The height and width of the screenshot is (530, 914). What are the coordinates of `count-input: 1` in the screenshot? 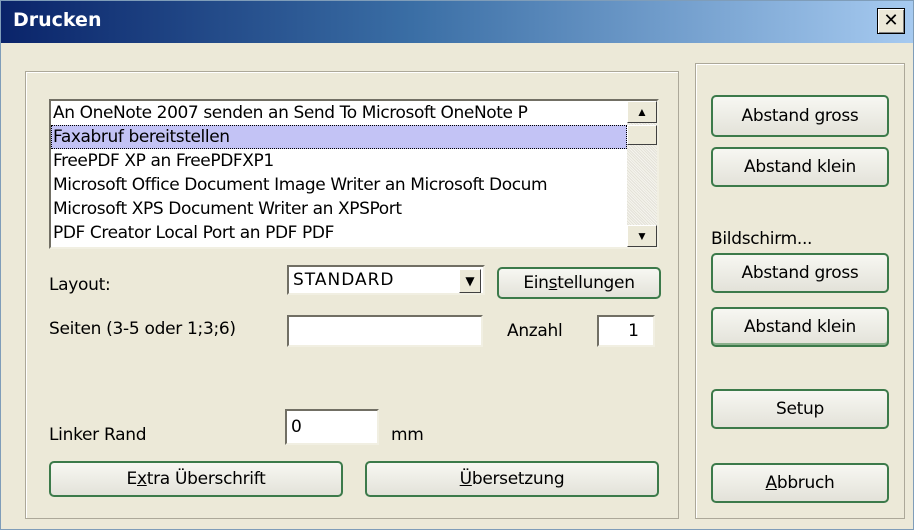 It's located at (626, 331).